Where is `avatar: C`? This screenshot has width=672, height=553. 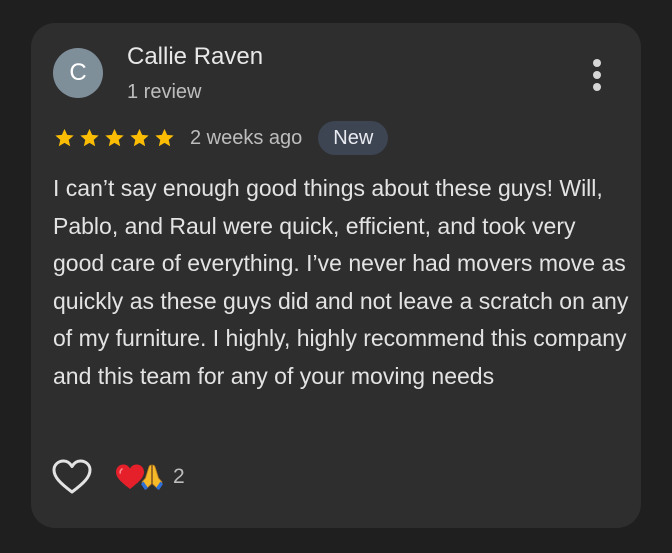
avatar: C is located at coordinates (78, 73).